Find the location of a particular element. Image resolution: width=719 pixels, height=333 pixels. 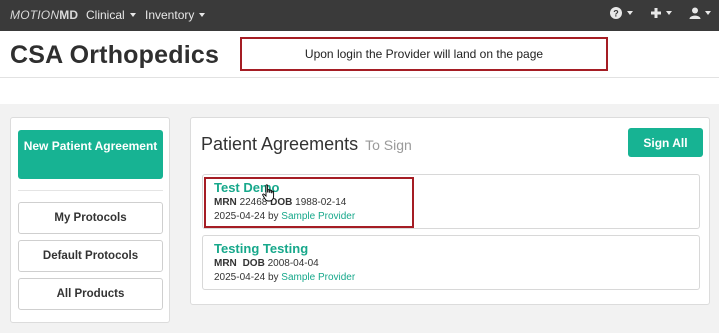

new-patient-agreement-button: New Patient Agreement is located at coordinates (90, 154).